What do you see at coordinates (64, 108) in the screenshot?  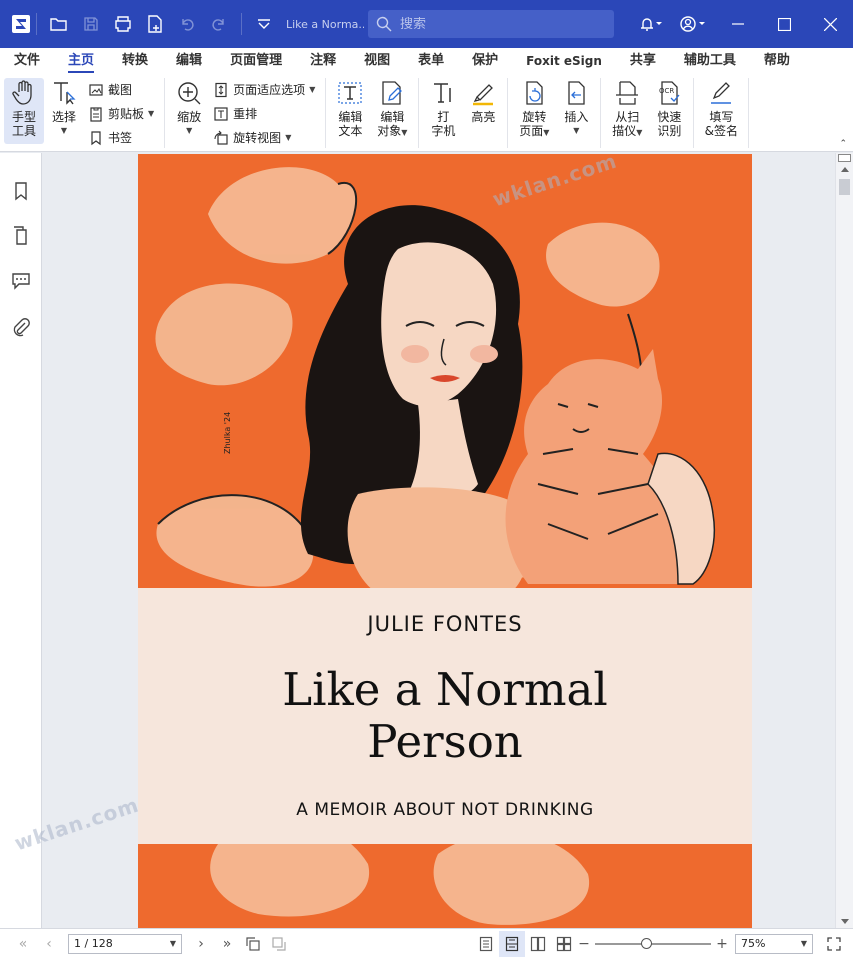 I see `select-tool-button: 选择 ▼` at bounding box center [64, 108].